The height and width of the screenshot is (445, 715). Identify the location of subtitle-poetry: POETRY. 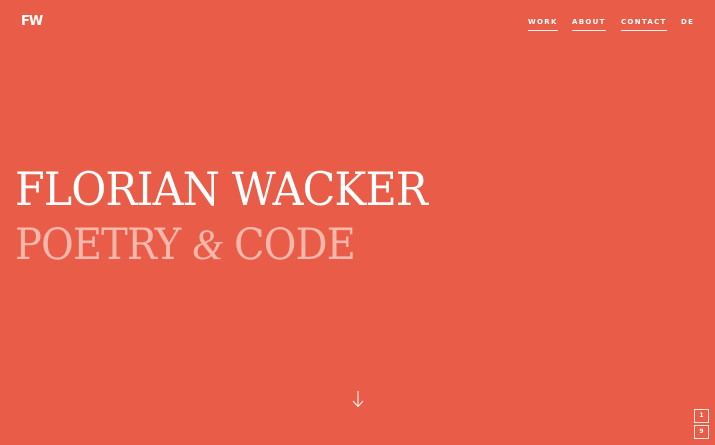
(104, 245).